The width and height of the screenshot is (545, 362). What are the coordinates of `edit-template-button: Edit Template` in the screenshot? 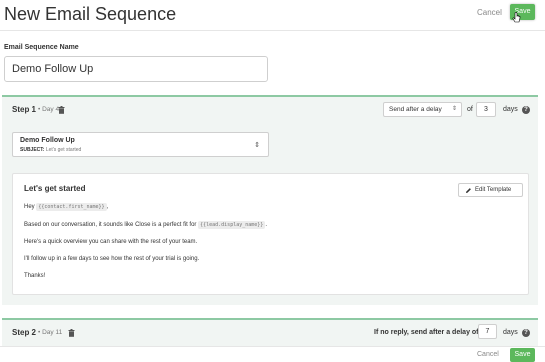 It's located at (490, 190).